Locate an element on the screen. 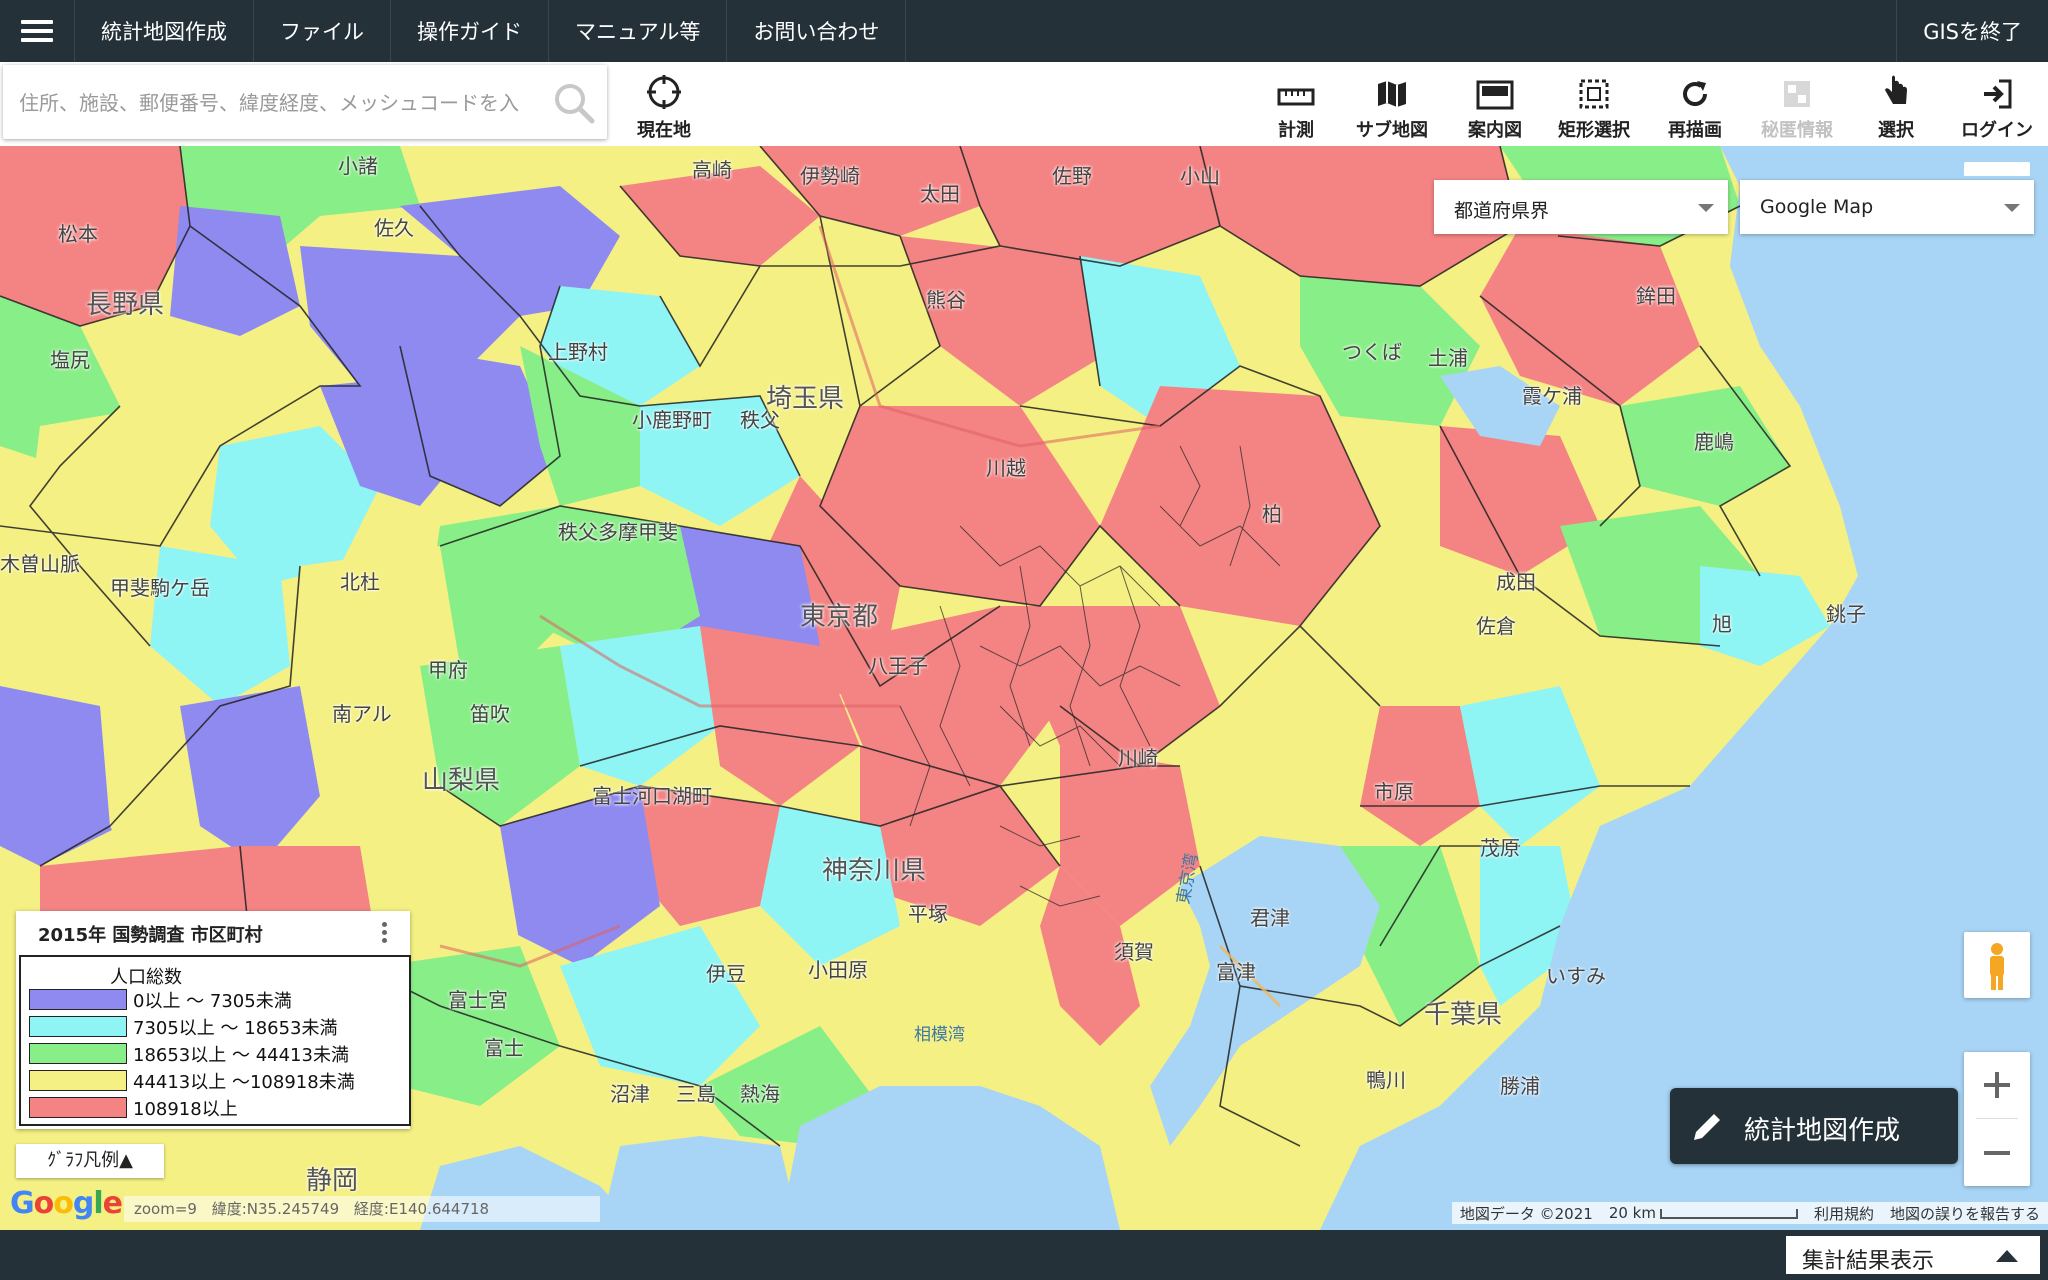  nav-file: ファイル is located at coordinates (322, 31).